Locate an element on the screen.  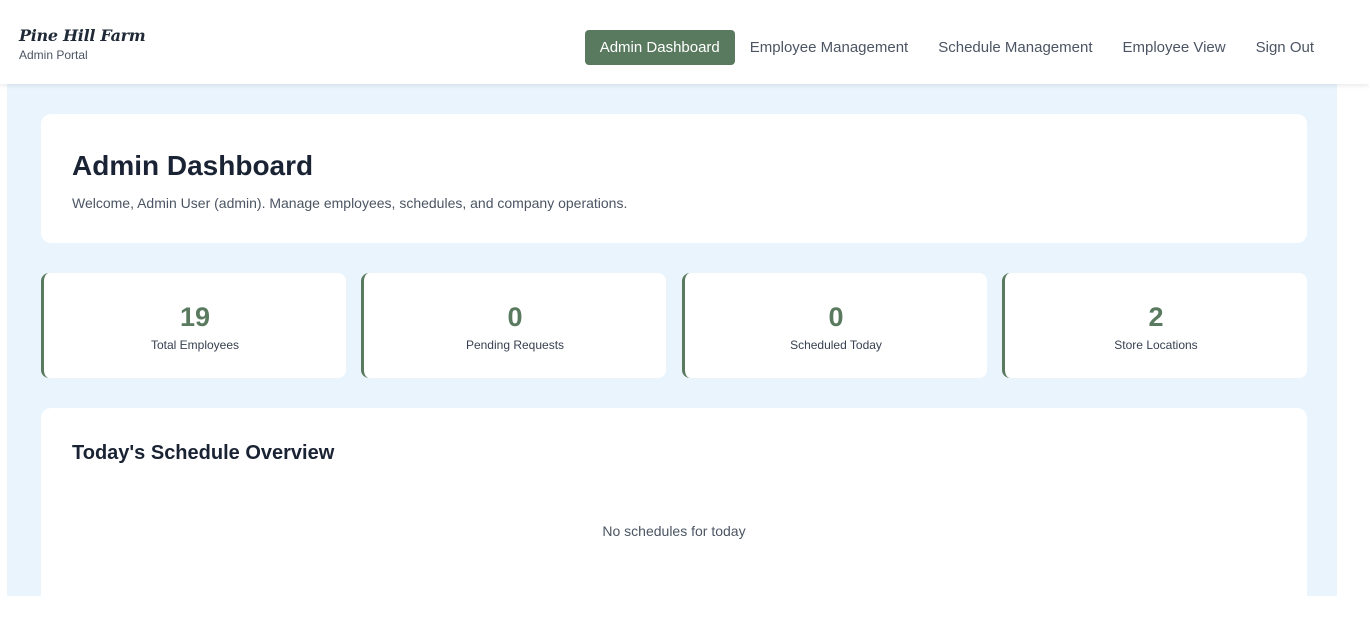
stat-label: Store Locations is located at coordinates (1156, 345).